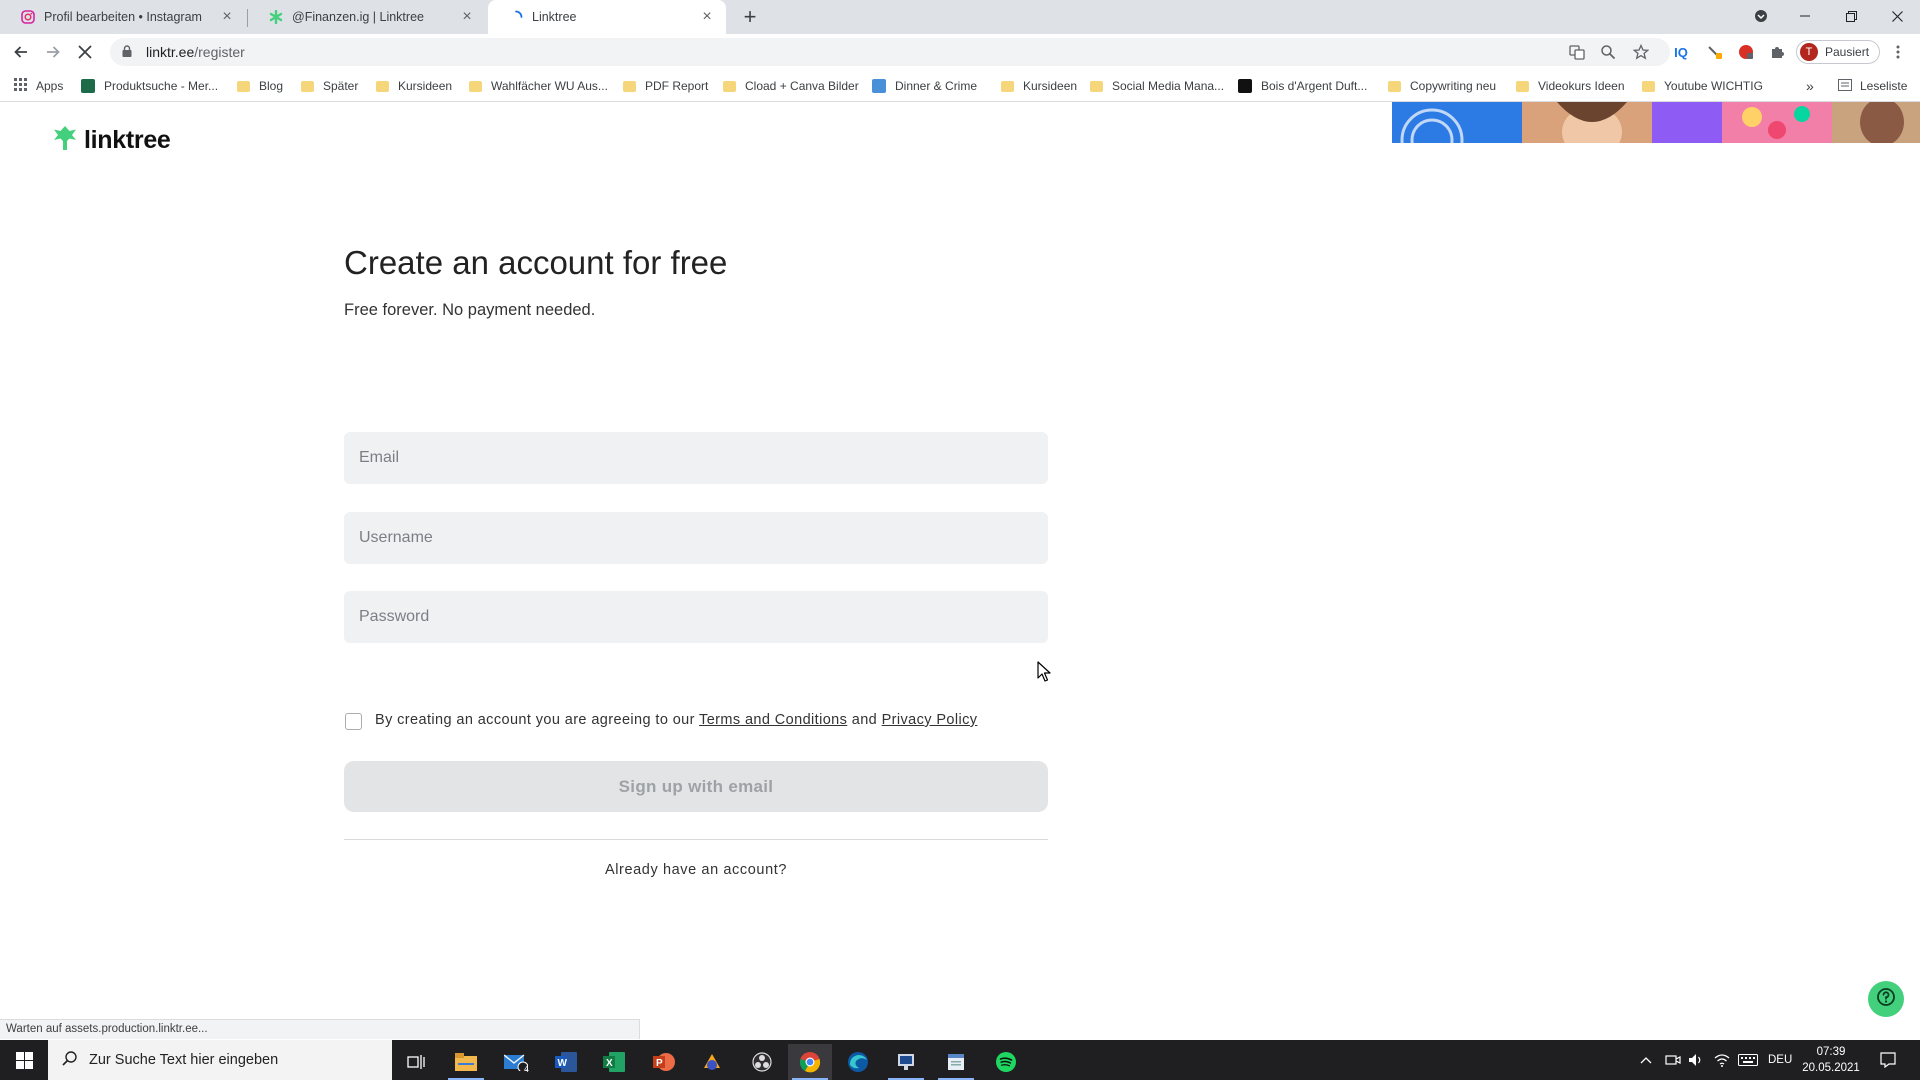  Describe the element at coordinates (696, 839) in the screenshot. I see `divider` at that location.